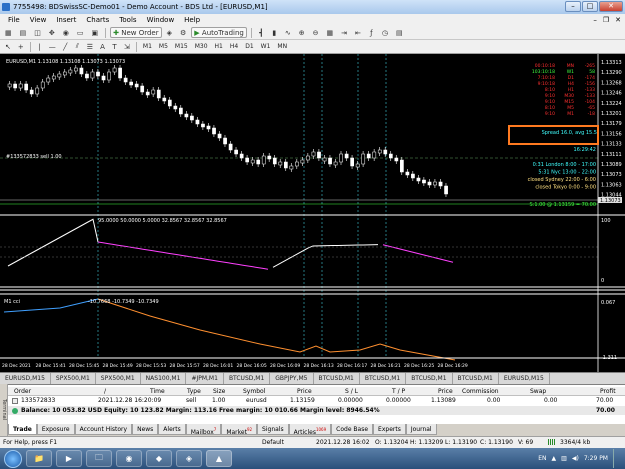 Image resolution: width=625 pixels, height=469 pixels. I want to click on timeframe-h4: H4, so click(234, 46).